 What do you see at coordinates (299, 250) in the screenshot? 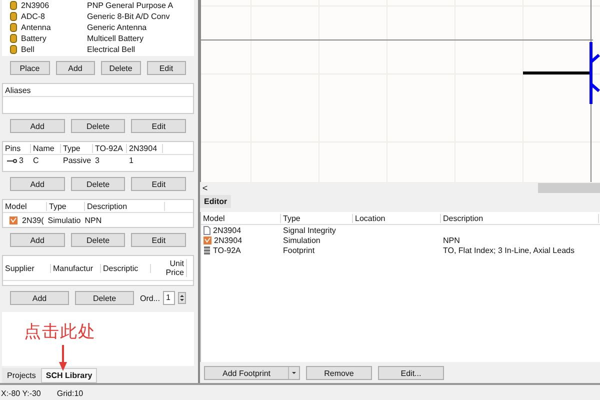
I see `table-cell-text: Footprint` at bounding box center [299, 250].